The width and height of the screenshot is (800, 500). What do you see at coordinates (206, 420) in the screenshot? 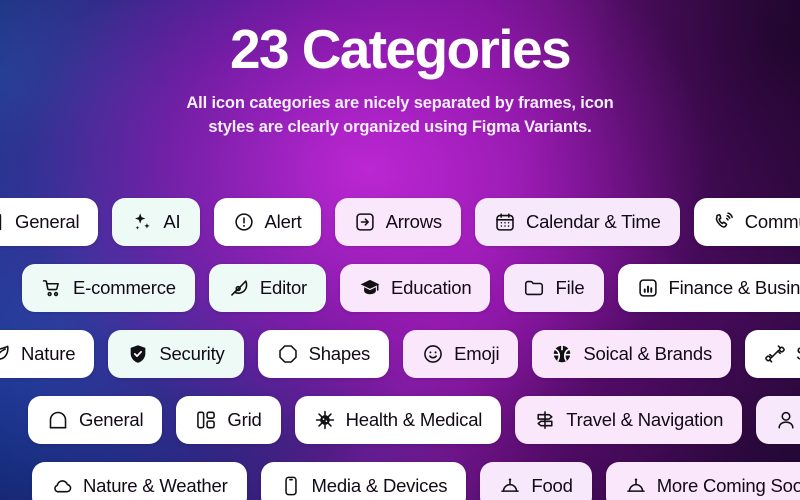
I see `grid-icon` at bounding box center [206, 420].